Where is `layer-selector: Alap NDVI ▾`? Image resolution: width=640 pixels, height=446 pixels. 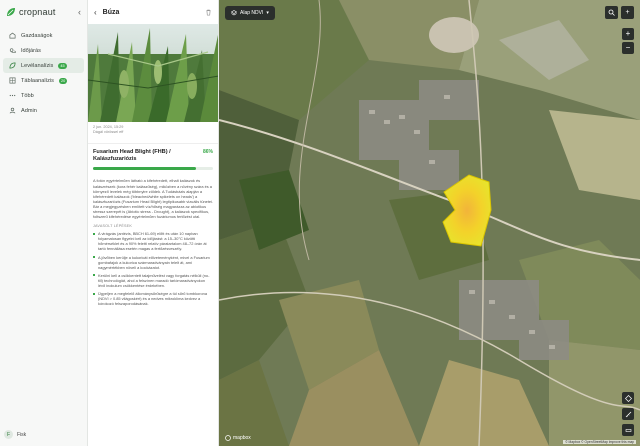 layer-selector: Alap NDVI ▾ is located at coordinates (250, 13).